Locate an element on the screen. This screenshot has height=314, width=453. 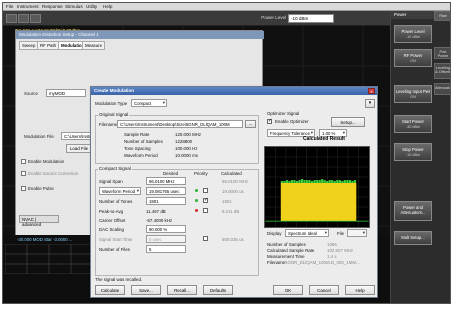
tab-measure: Measure is located at coordinates (94, 45).